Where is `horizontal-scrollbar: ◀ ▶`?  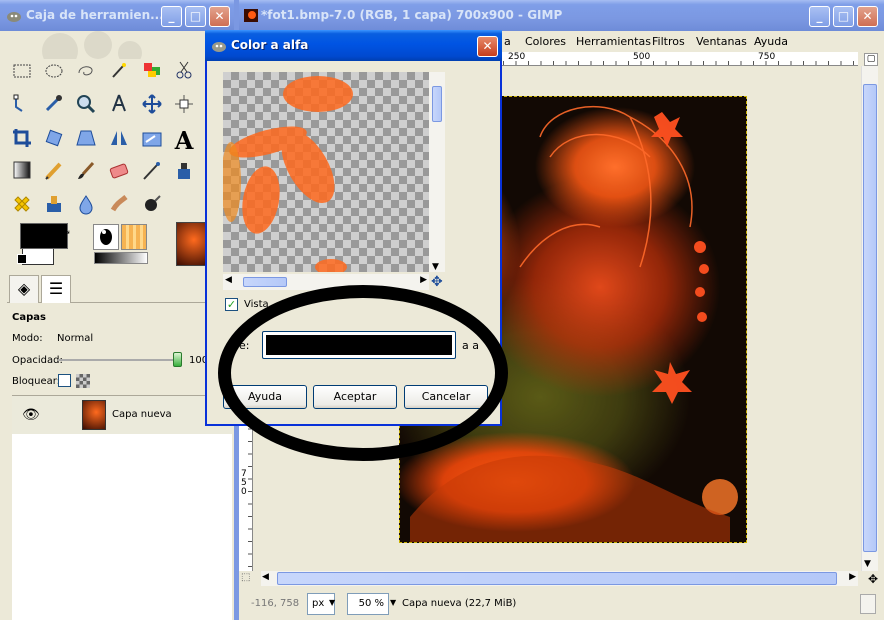
horizontal-scrollbar: ◀ ▶ is located at coordinates (559, 578).